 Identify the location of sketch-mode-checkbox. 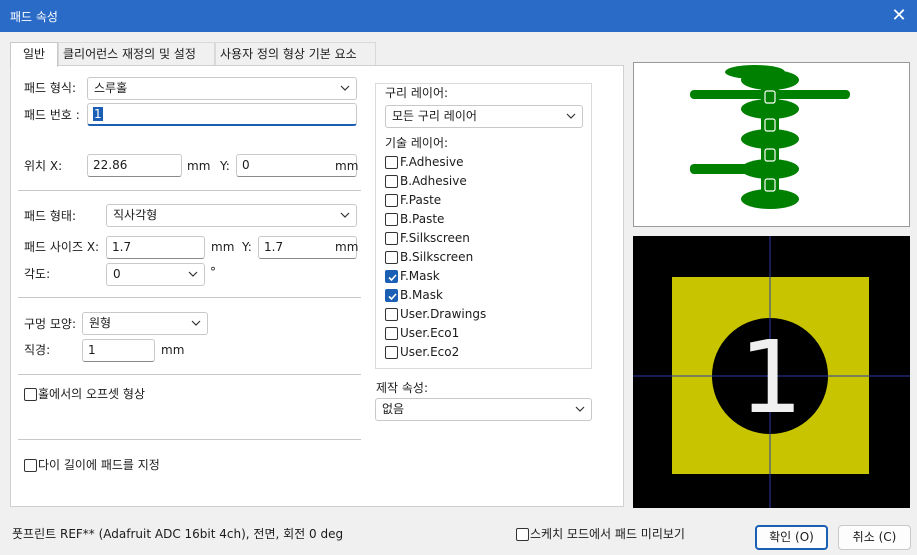
(522, 534).